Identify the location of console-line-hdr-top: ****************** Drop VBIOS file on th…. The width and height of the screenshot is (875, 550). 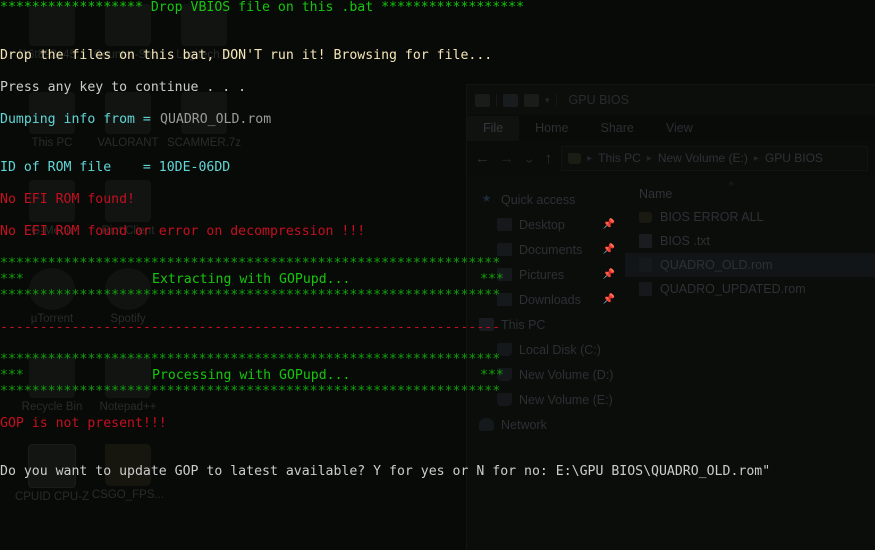
(262, 7).